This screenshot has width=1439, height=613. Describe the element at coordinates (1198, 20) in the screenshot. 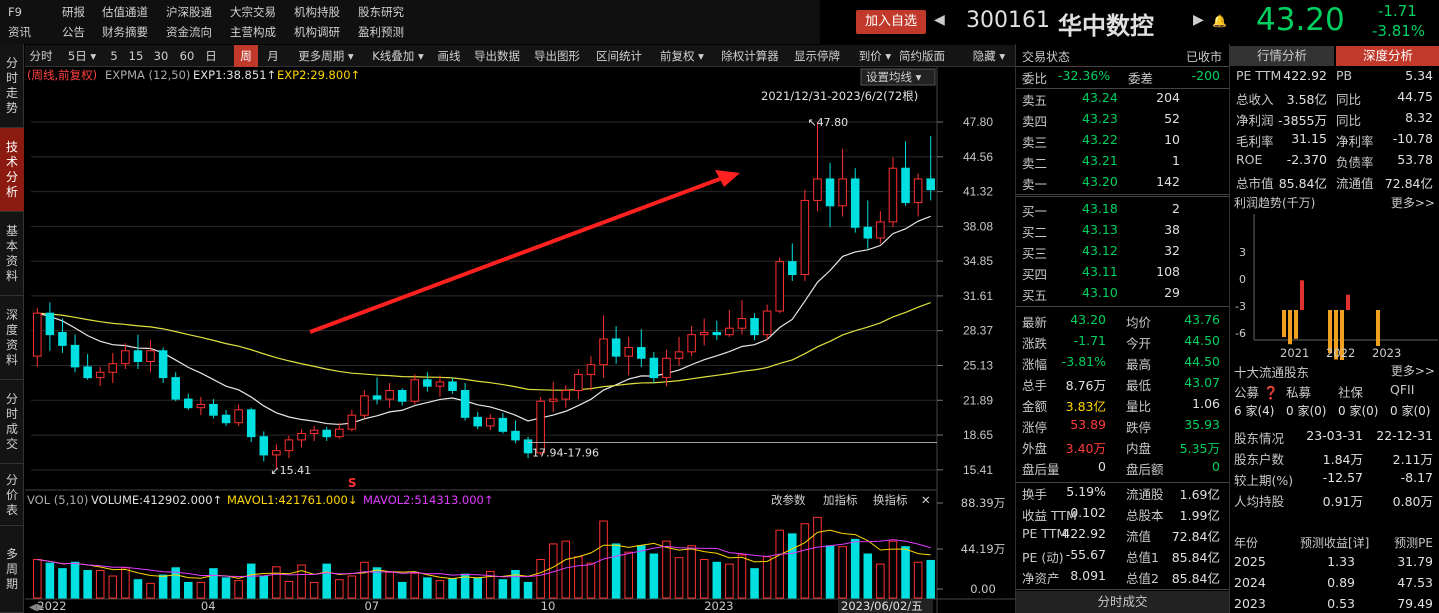

I see `next-stock-icon: ▶` at that location.